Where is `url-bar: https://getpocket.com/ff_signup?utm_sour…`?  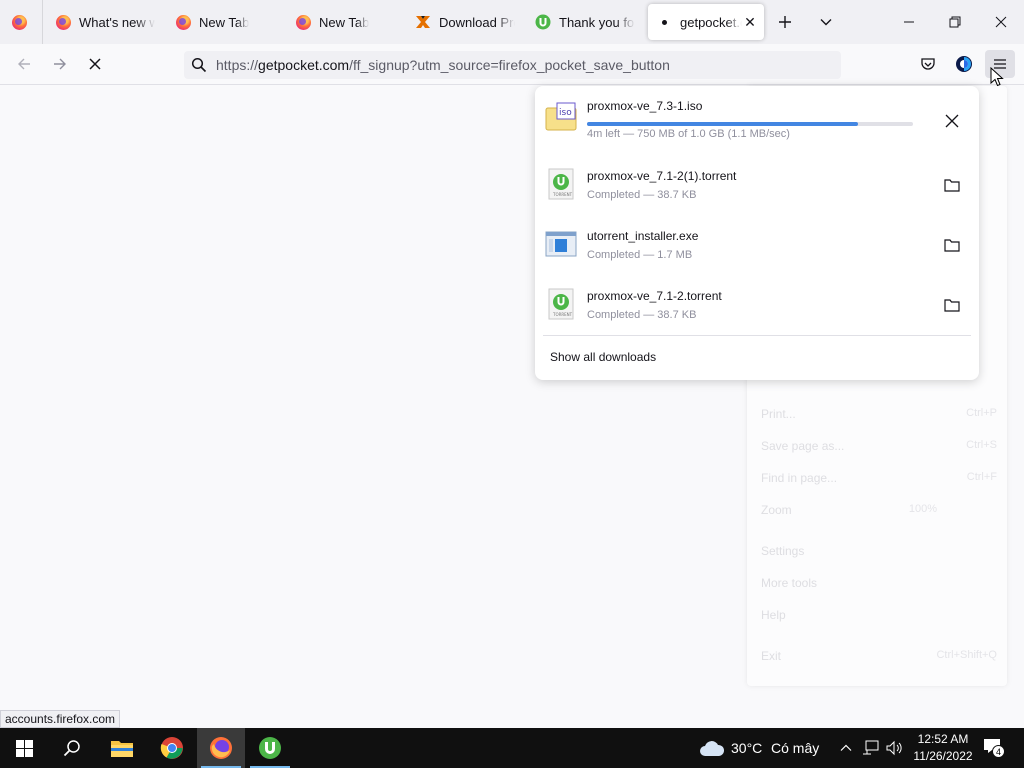
url-bar: https://getpocket.com/ff_signup?utm_sour… is located at coordinates (512, 65).